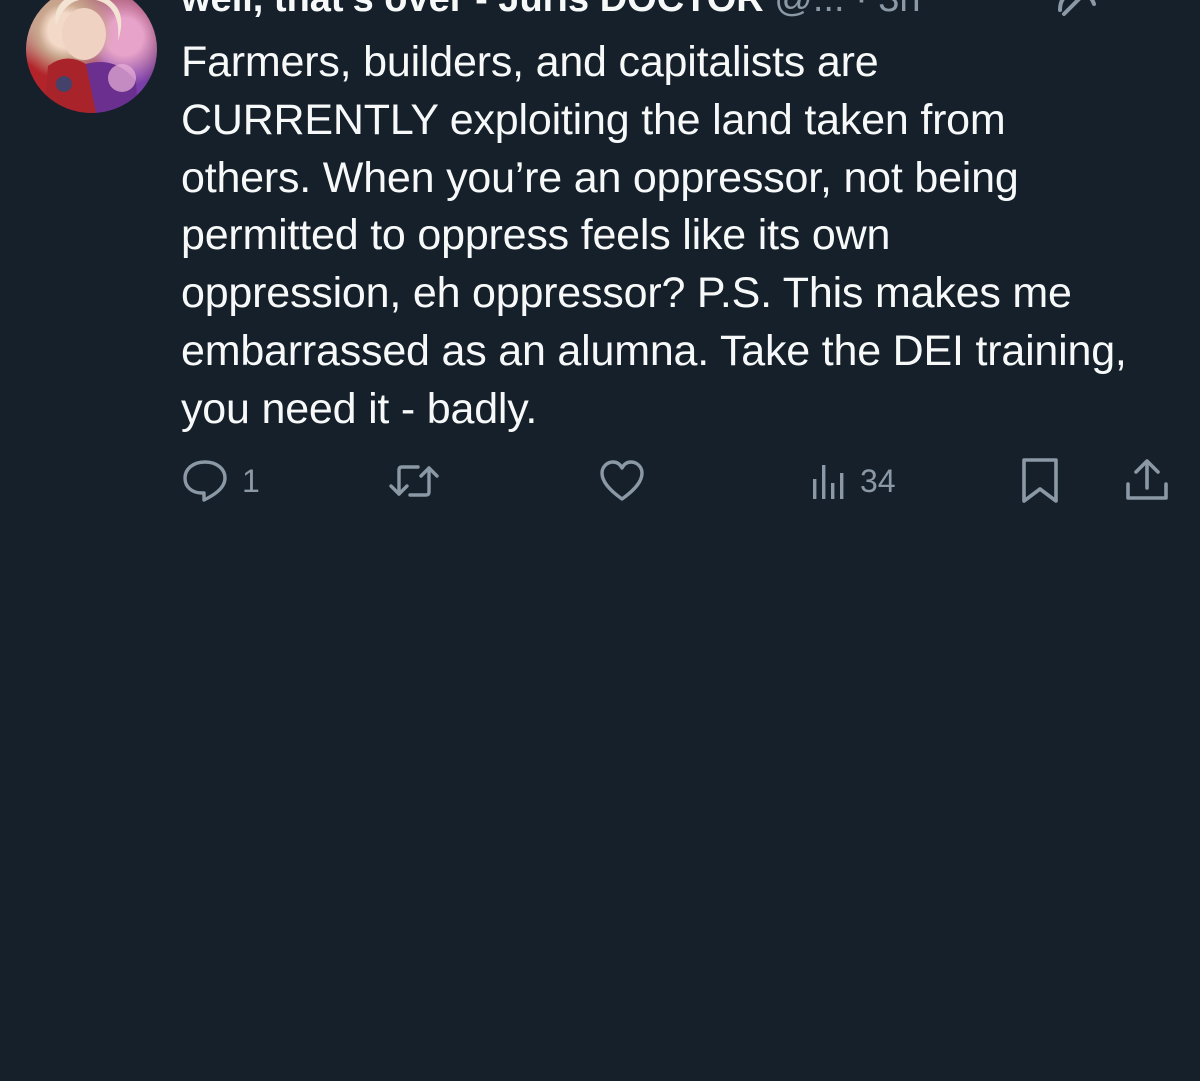  I want to click on reply-icon, so click(205, 481).